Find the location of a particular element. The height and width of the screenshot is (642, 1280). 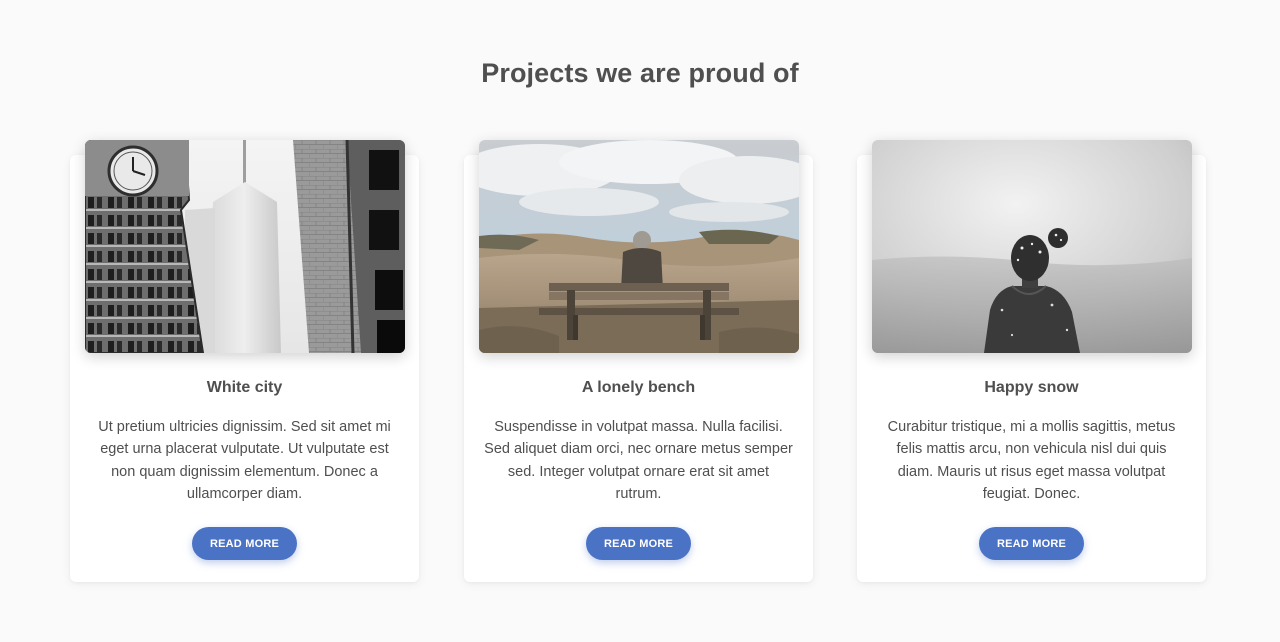

card-image-snow is located at coordinates (1032, 246).